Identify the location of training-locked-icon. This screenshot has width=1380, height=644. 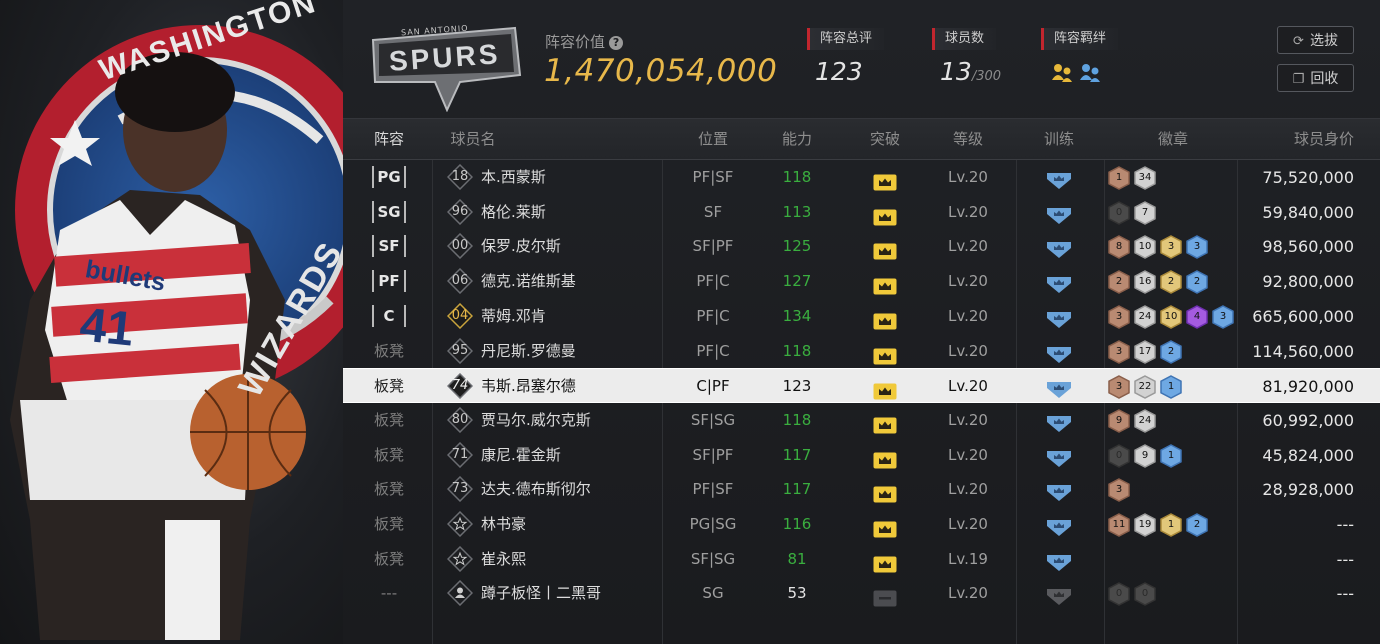
(1059, 595).